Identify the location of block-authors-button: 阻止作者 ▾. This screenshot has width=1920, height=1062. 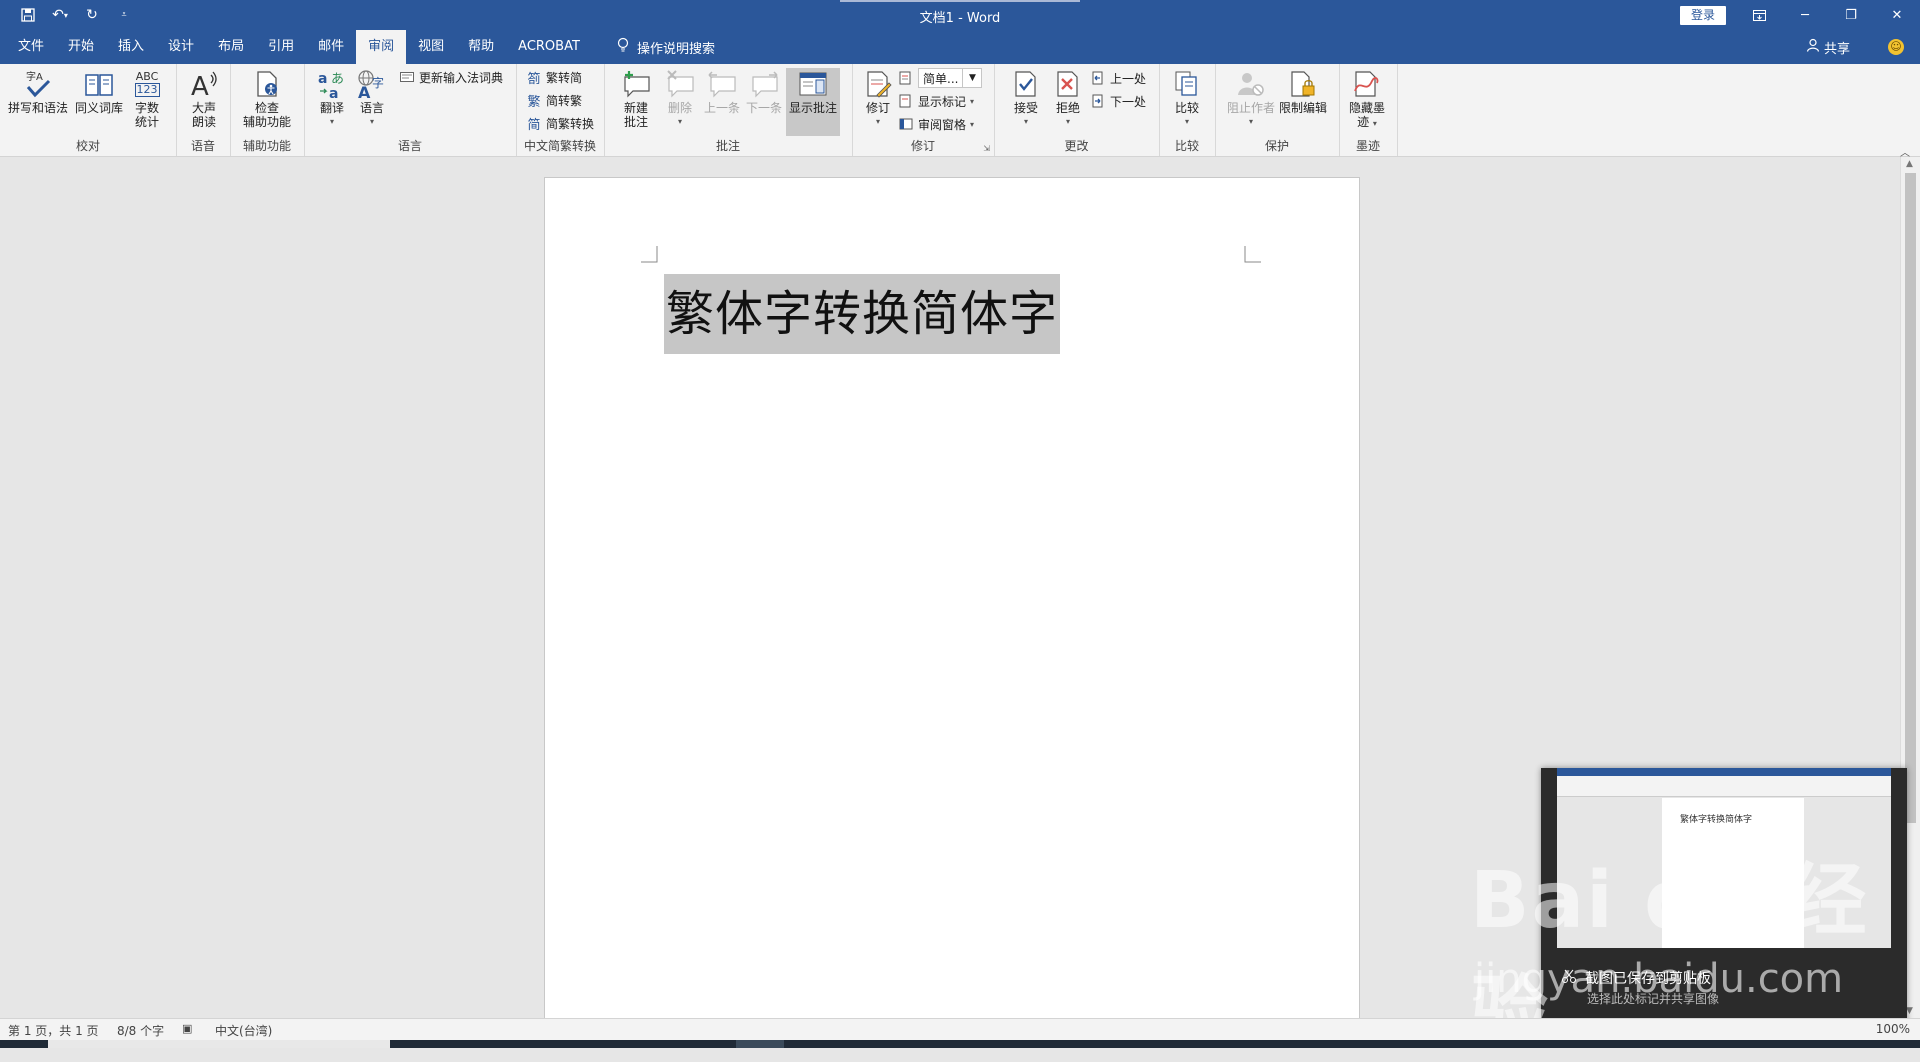
(1251, 98).